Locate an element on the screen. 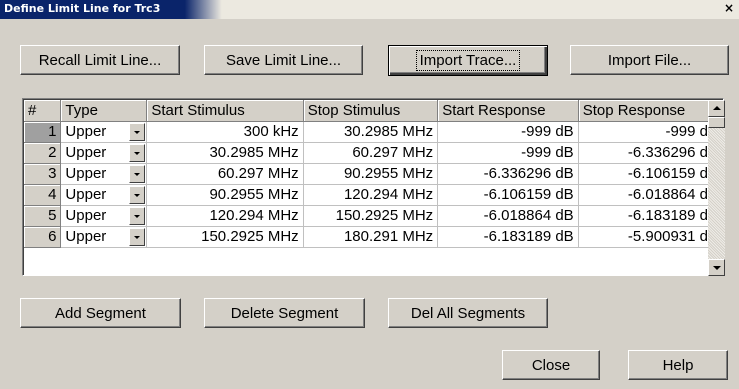  start-stimulus-cell: 30.2985 MHz is located at coordinates (225, 153).